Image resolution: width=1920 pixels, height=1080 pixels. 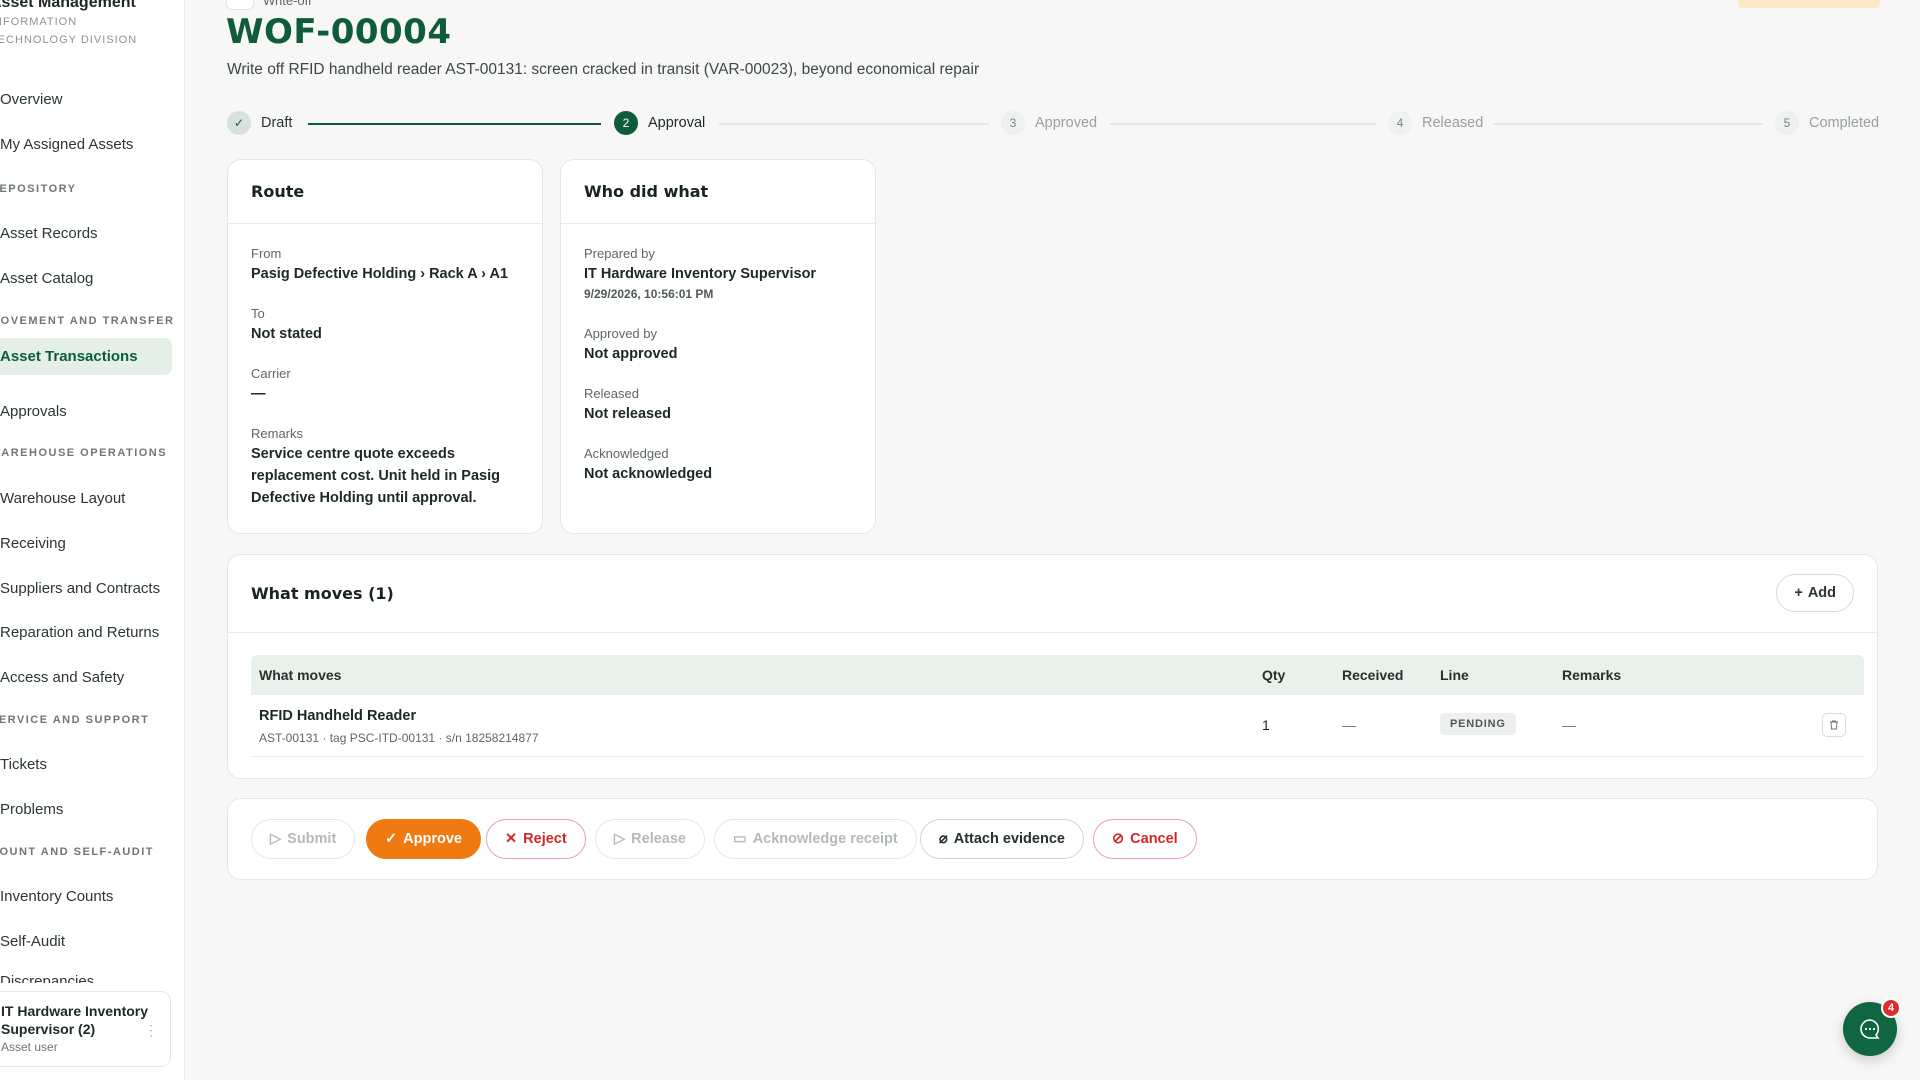 I want to click on field-label: Prepared by, so click(x=619, y=253).